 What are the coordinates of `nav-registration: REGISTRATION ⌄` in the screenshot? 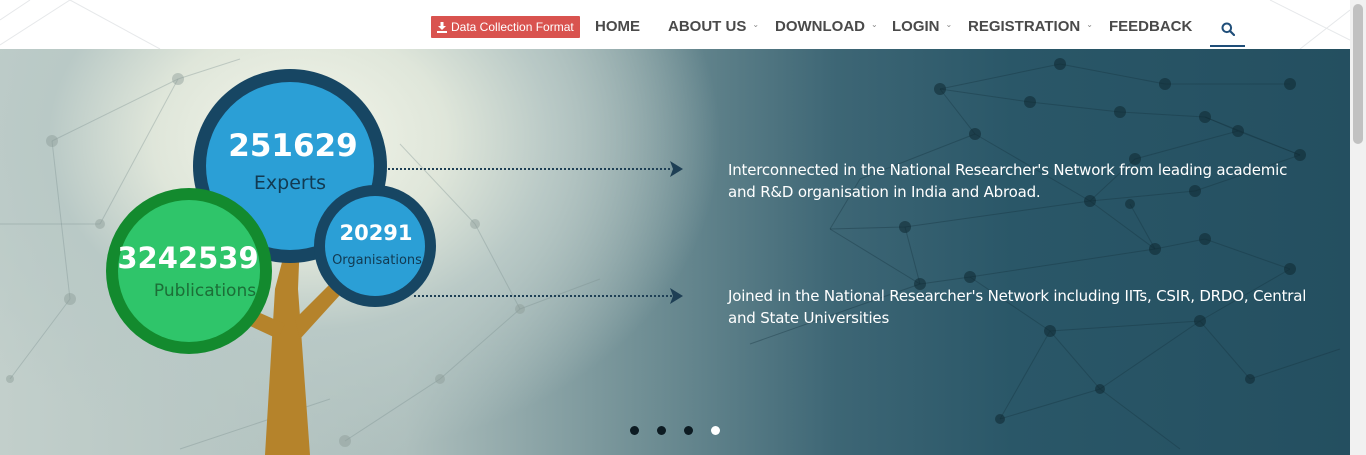 It's located at (1030, 26).